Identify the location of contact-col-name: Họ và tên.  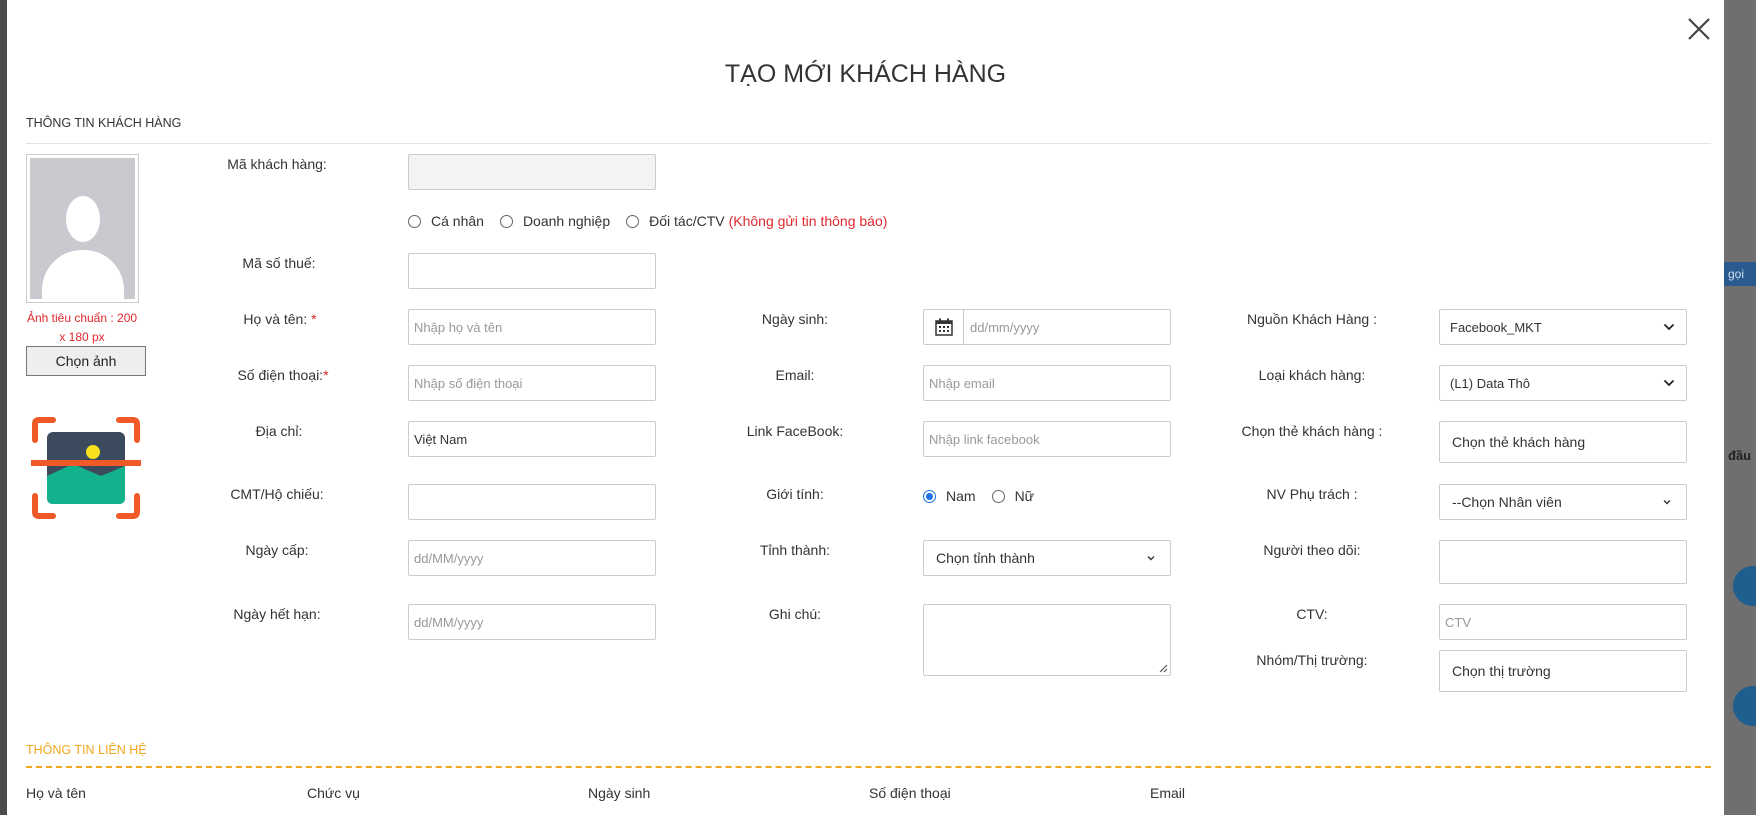
(56, 793).